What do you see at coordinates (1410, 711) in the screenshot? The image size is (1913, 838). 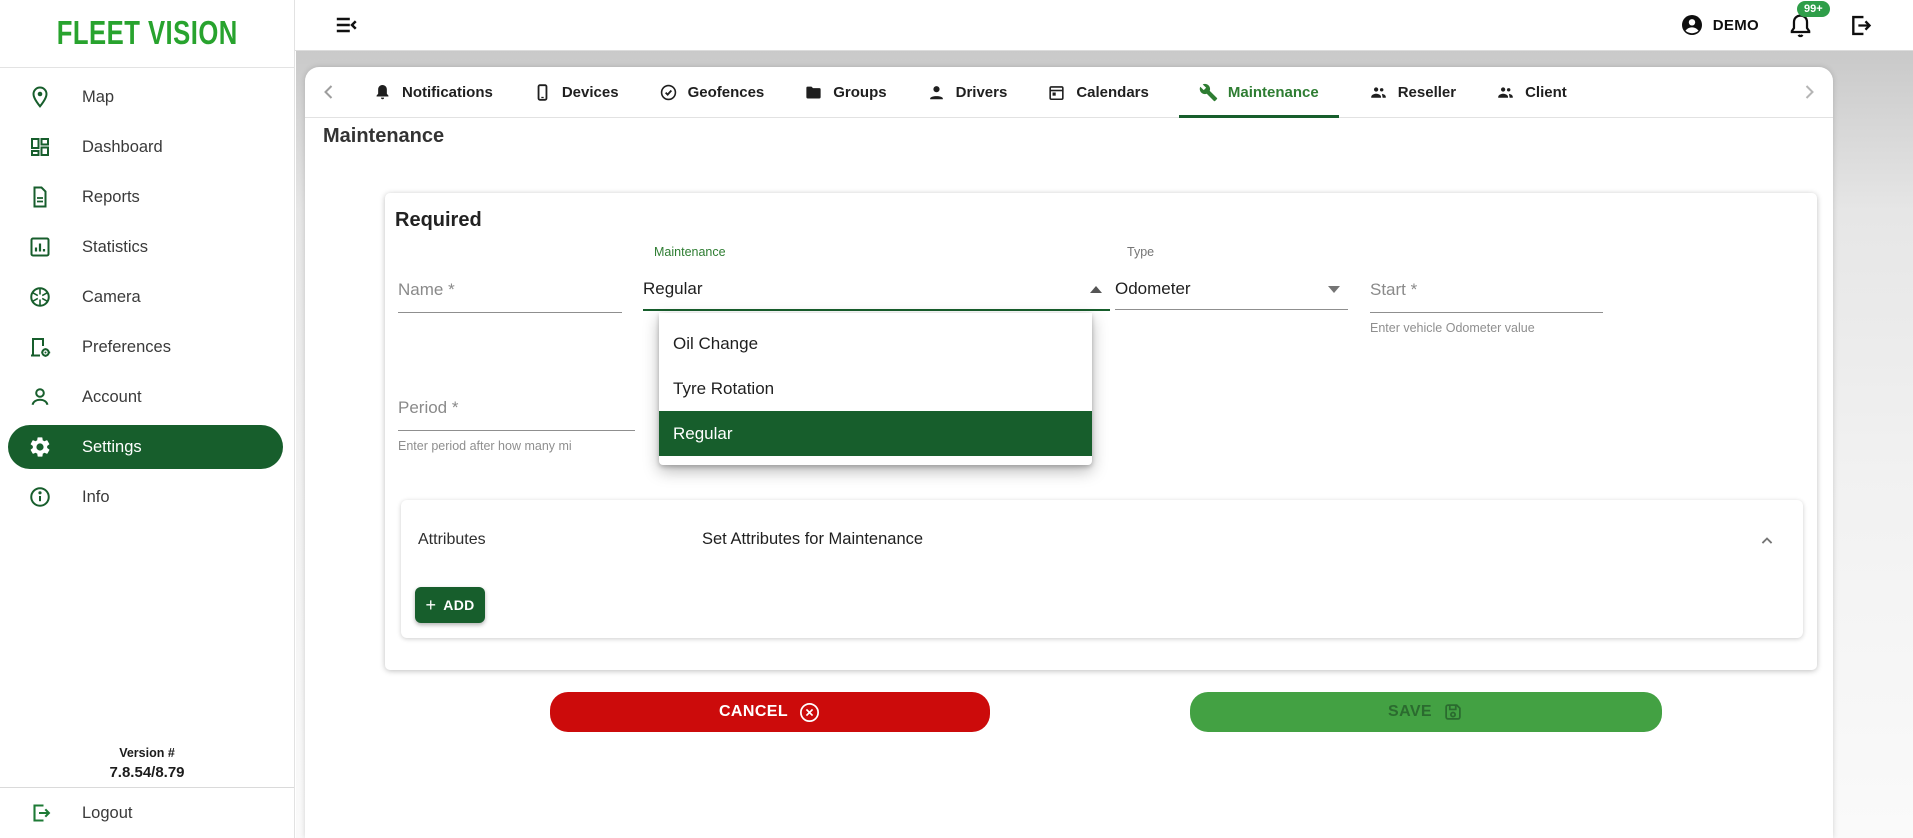 I see `save-button-label: SAVE` at bounding box center [1410, 711].